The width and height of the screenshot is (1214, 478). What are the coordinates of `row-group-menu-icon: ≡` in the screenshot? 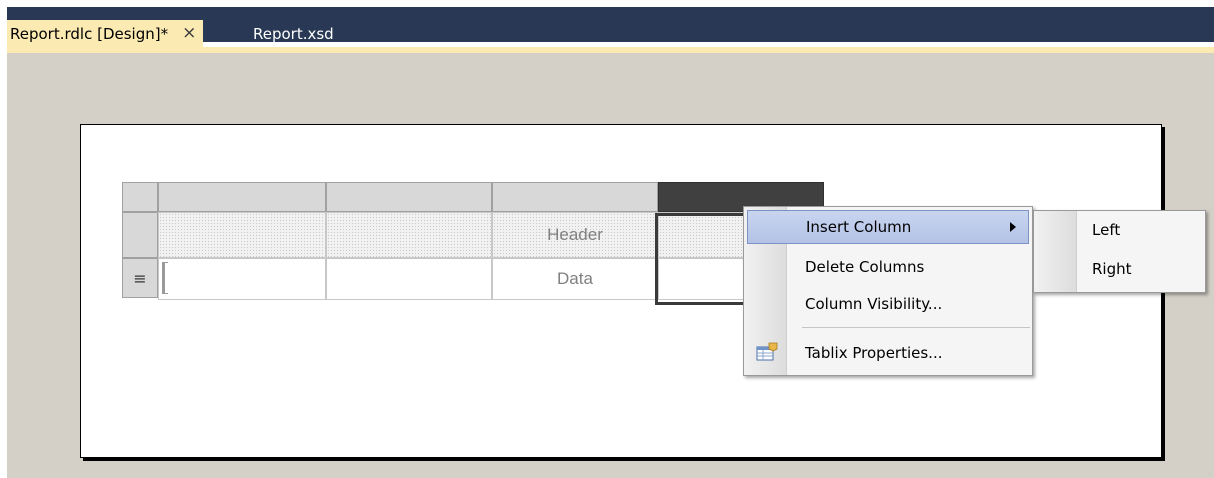 It's located at (140, 278).